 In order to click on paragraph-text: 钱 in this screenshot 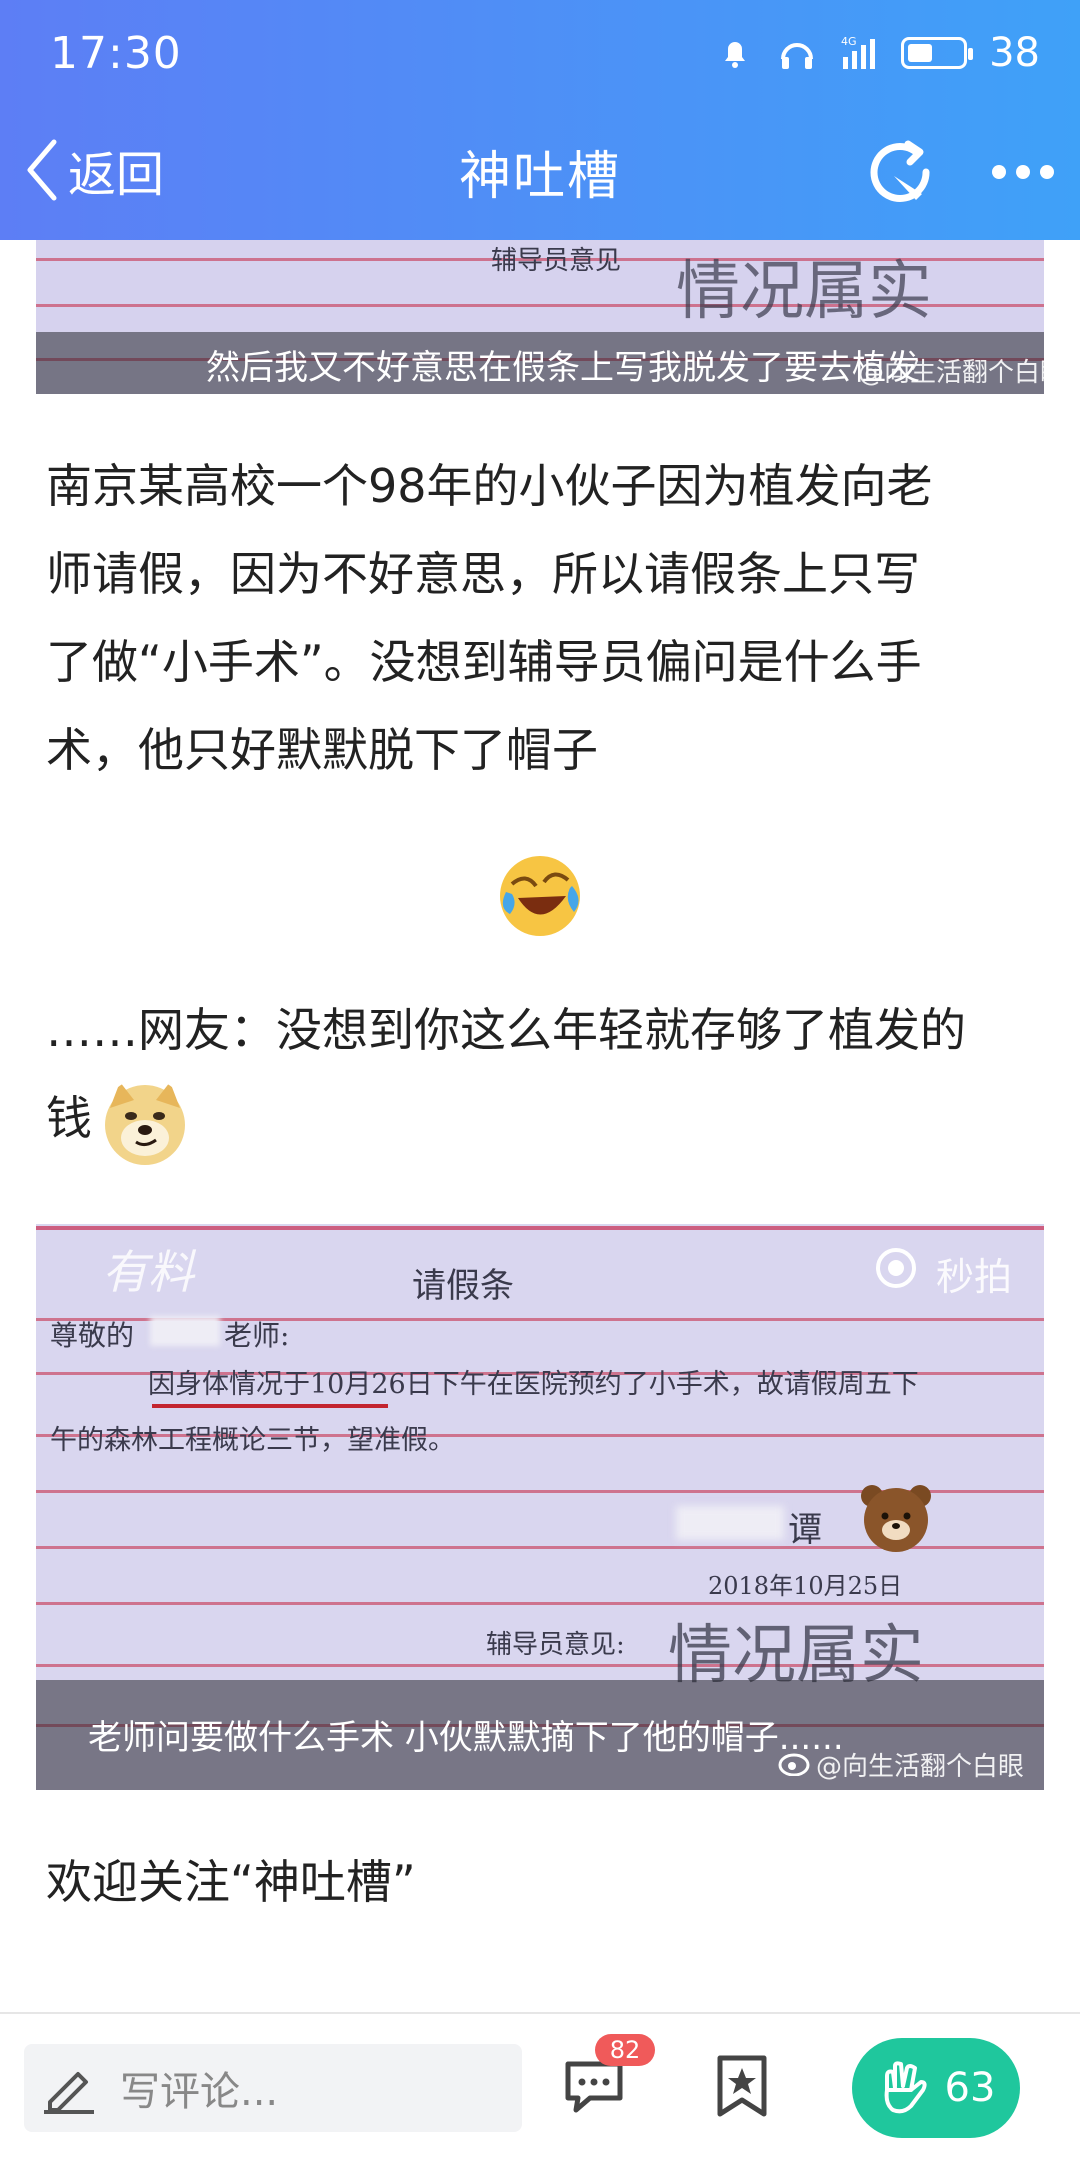, I will do `click(69, 1118)`.